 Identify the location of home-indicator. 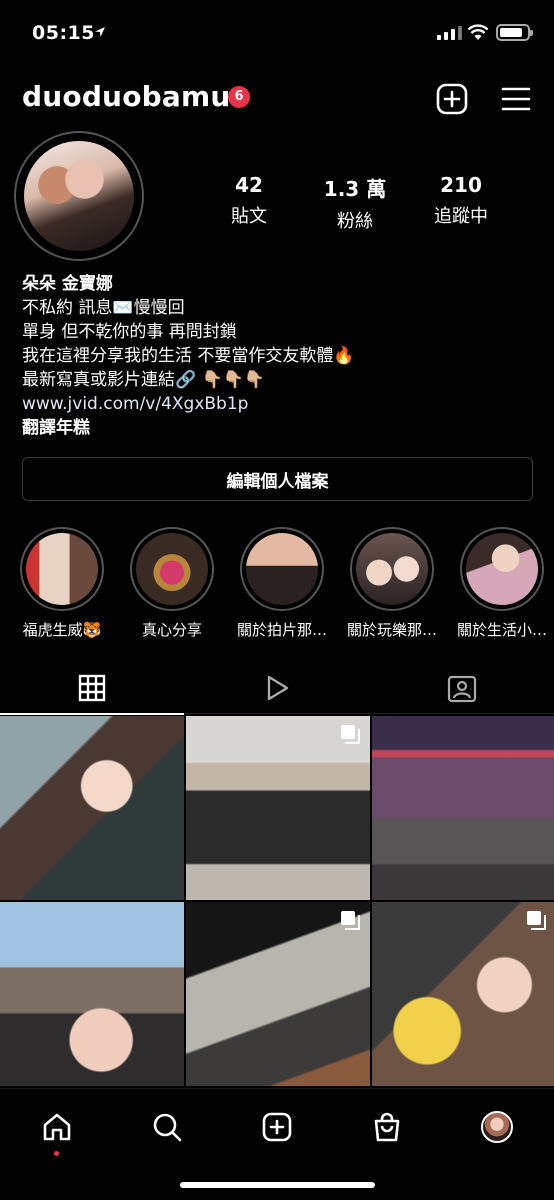
(277, 1185).